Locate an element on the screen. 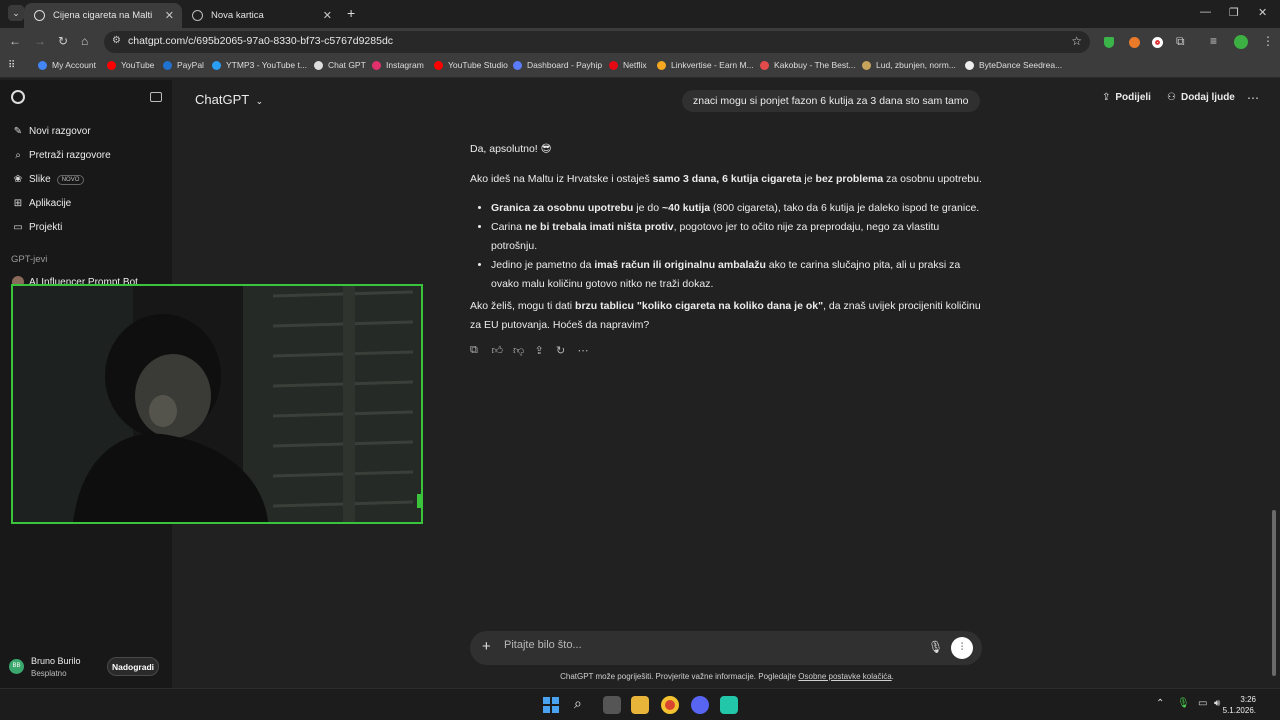  share-icon: ⇪ is located at coordinates (546, 350).